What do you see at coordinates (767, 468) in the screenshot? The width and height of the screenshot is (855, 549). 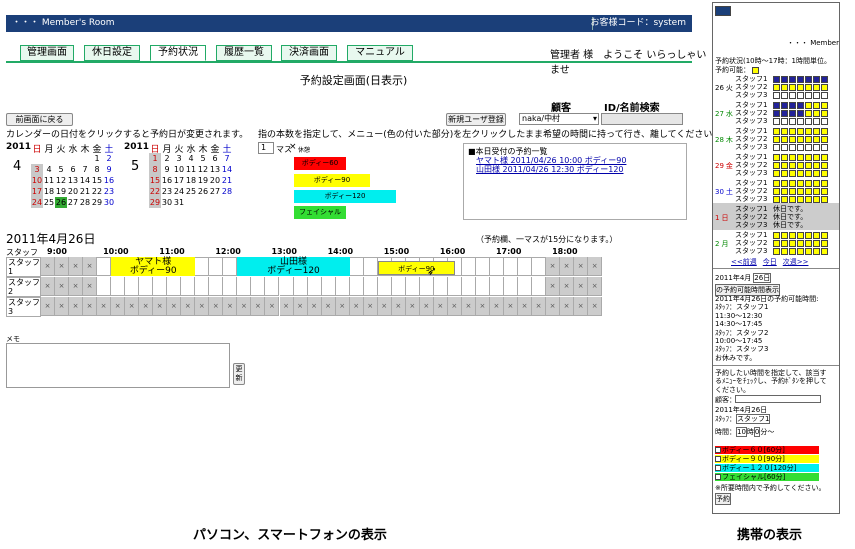 I see `mobile-menu-option: ボディー１２０[120分]` at bounding box center [767, 468].